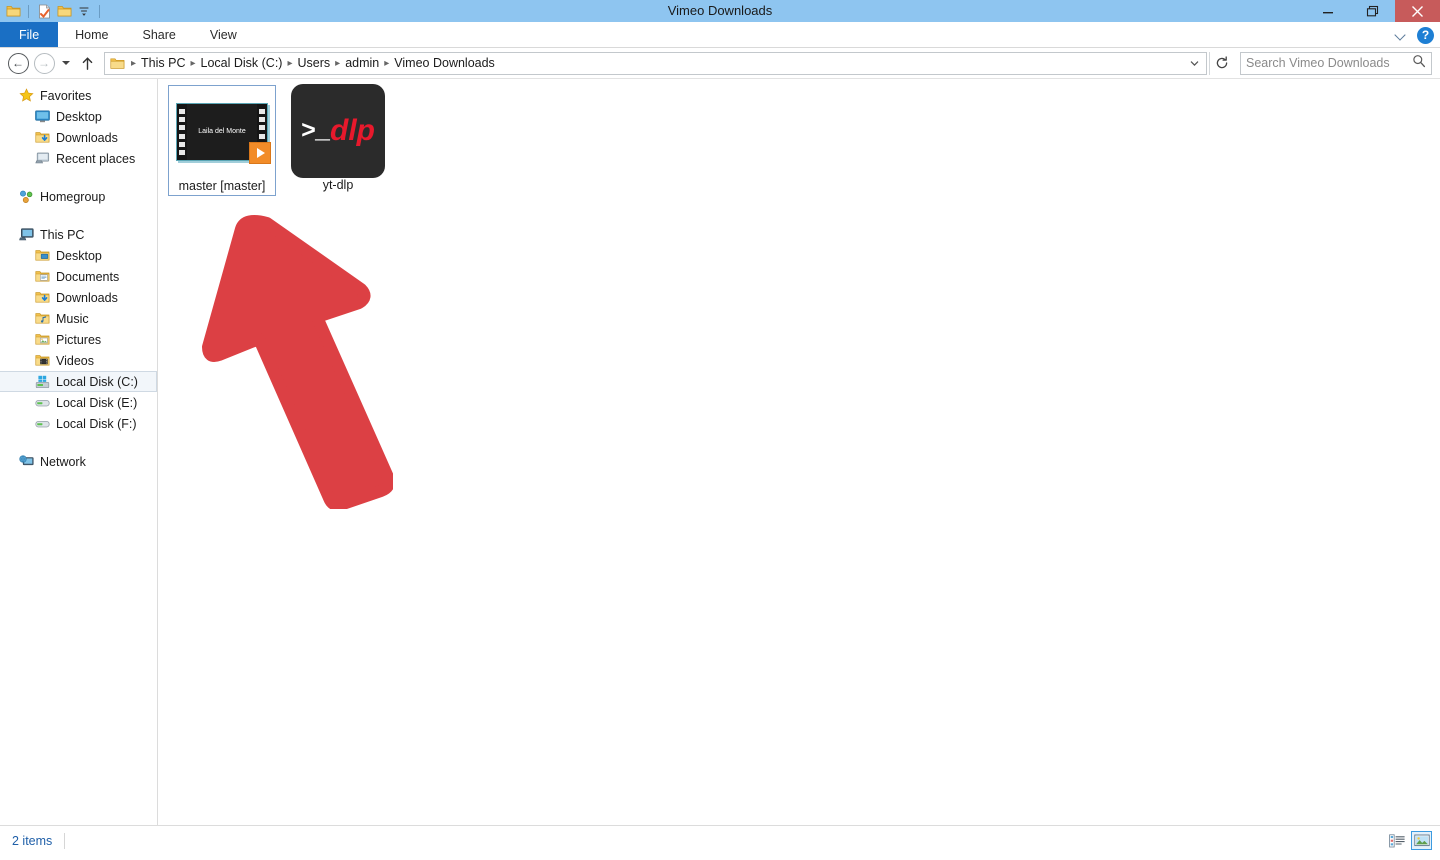  I want to click on file-item-yt-dlp: >_ dlp yt-dlp, so click(338, 140).